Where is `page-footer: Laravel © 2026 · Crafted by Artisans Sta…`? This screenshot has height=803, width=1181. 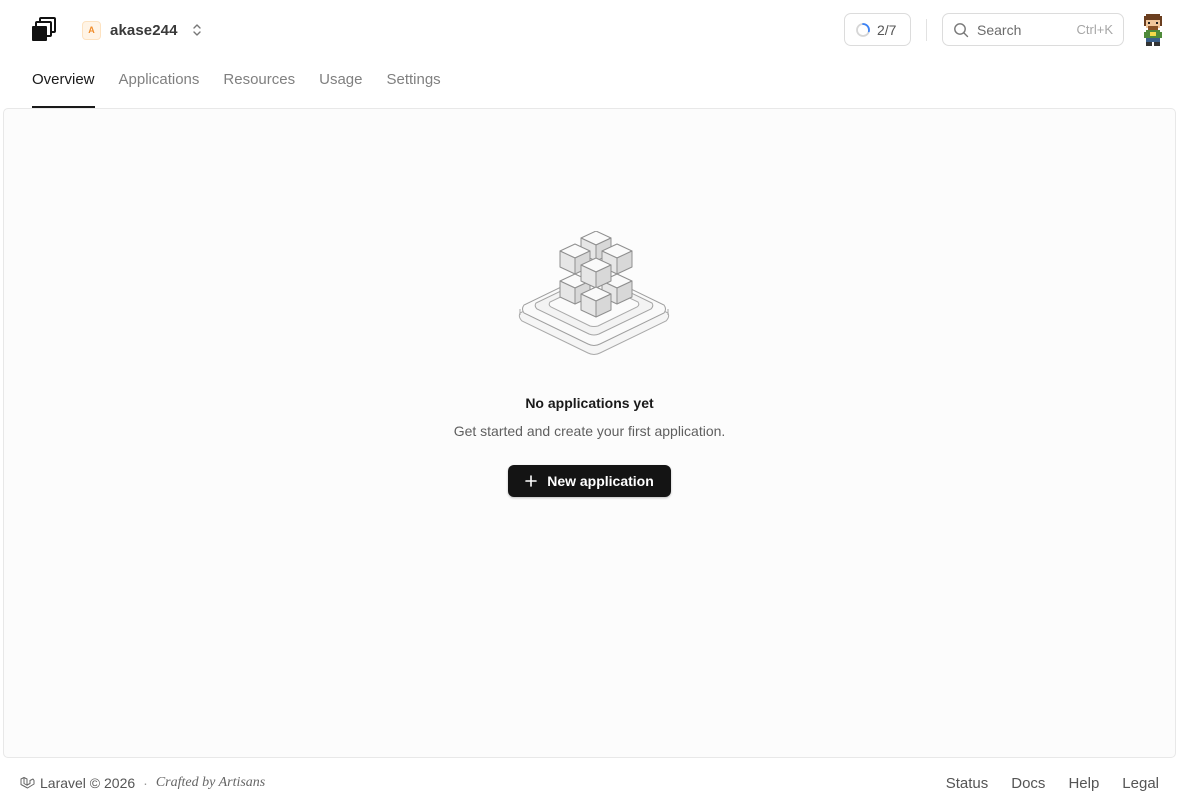 page-footer: Laravel © 2026 · Crafted by Artisans Sta… is located at coordinates (590, 784).